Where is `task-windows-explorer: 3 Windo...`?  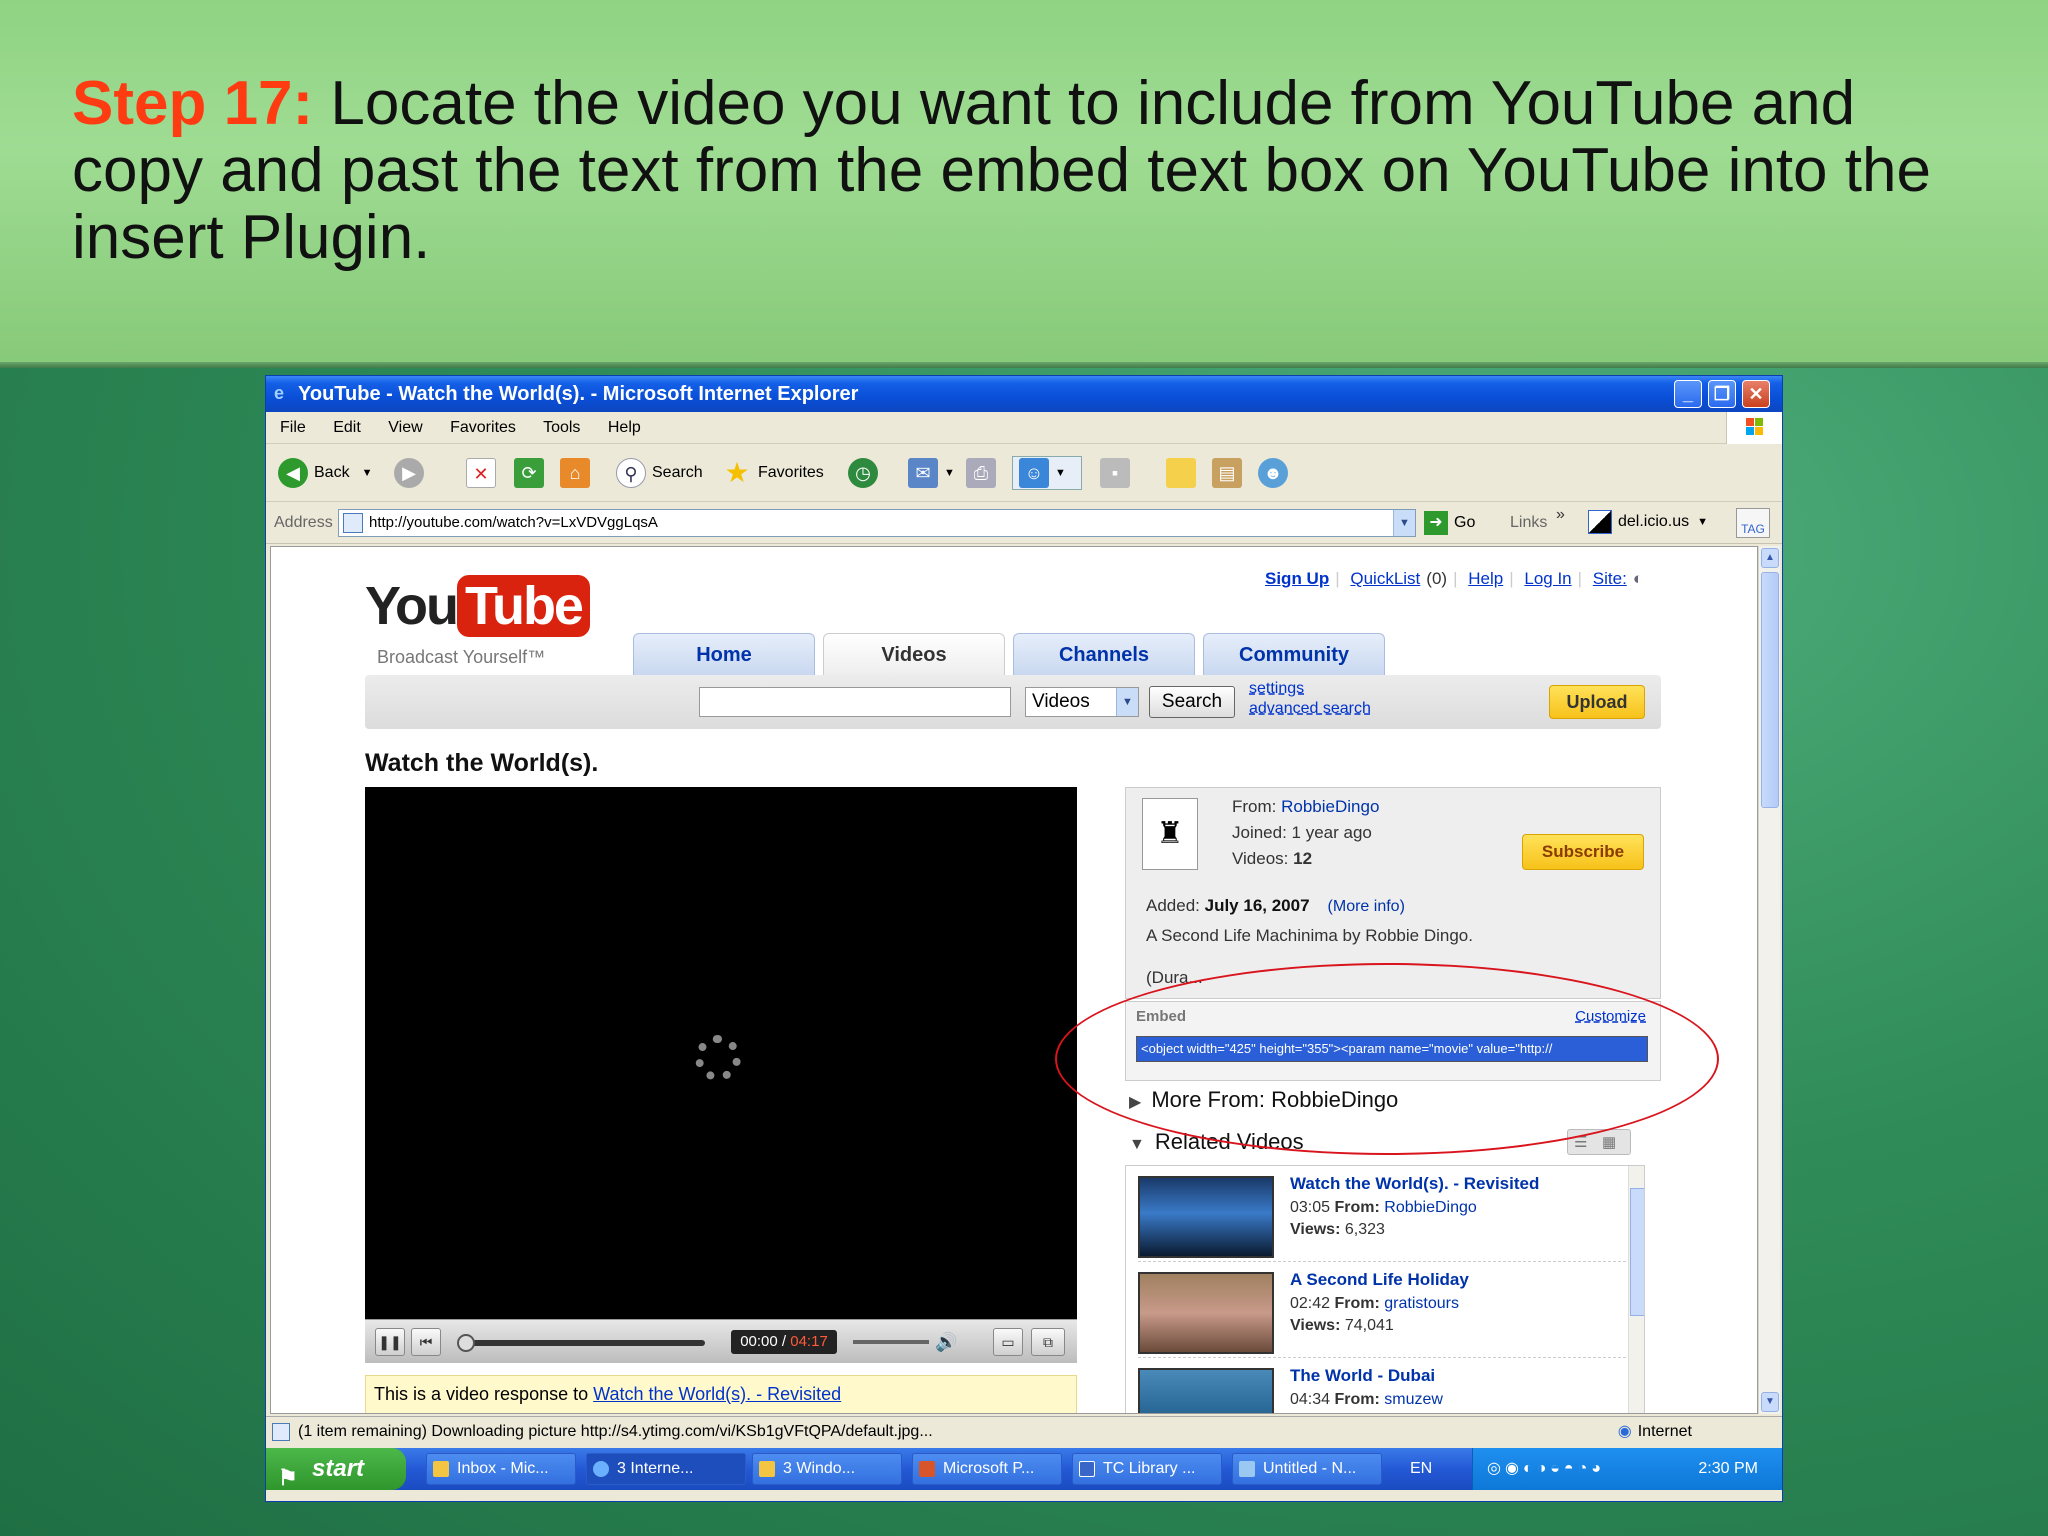
task-windows-explorer: 3 Windo... is located at coordinates (827, 1469).